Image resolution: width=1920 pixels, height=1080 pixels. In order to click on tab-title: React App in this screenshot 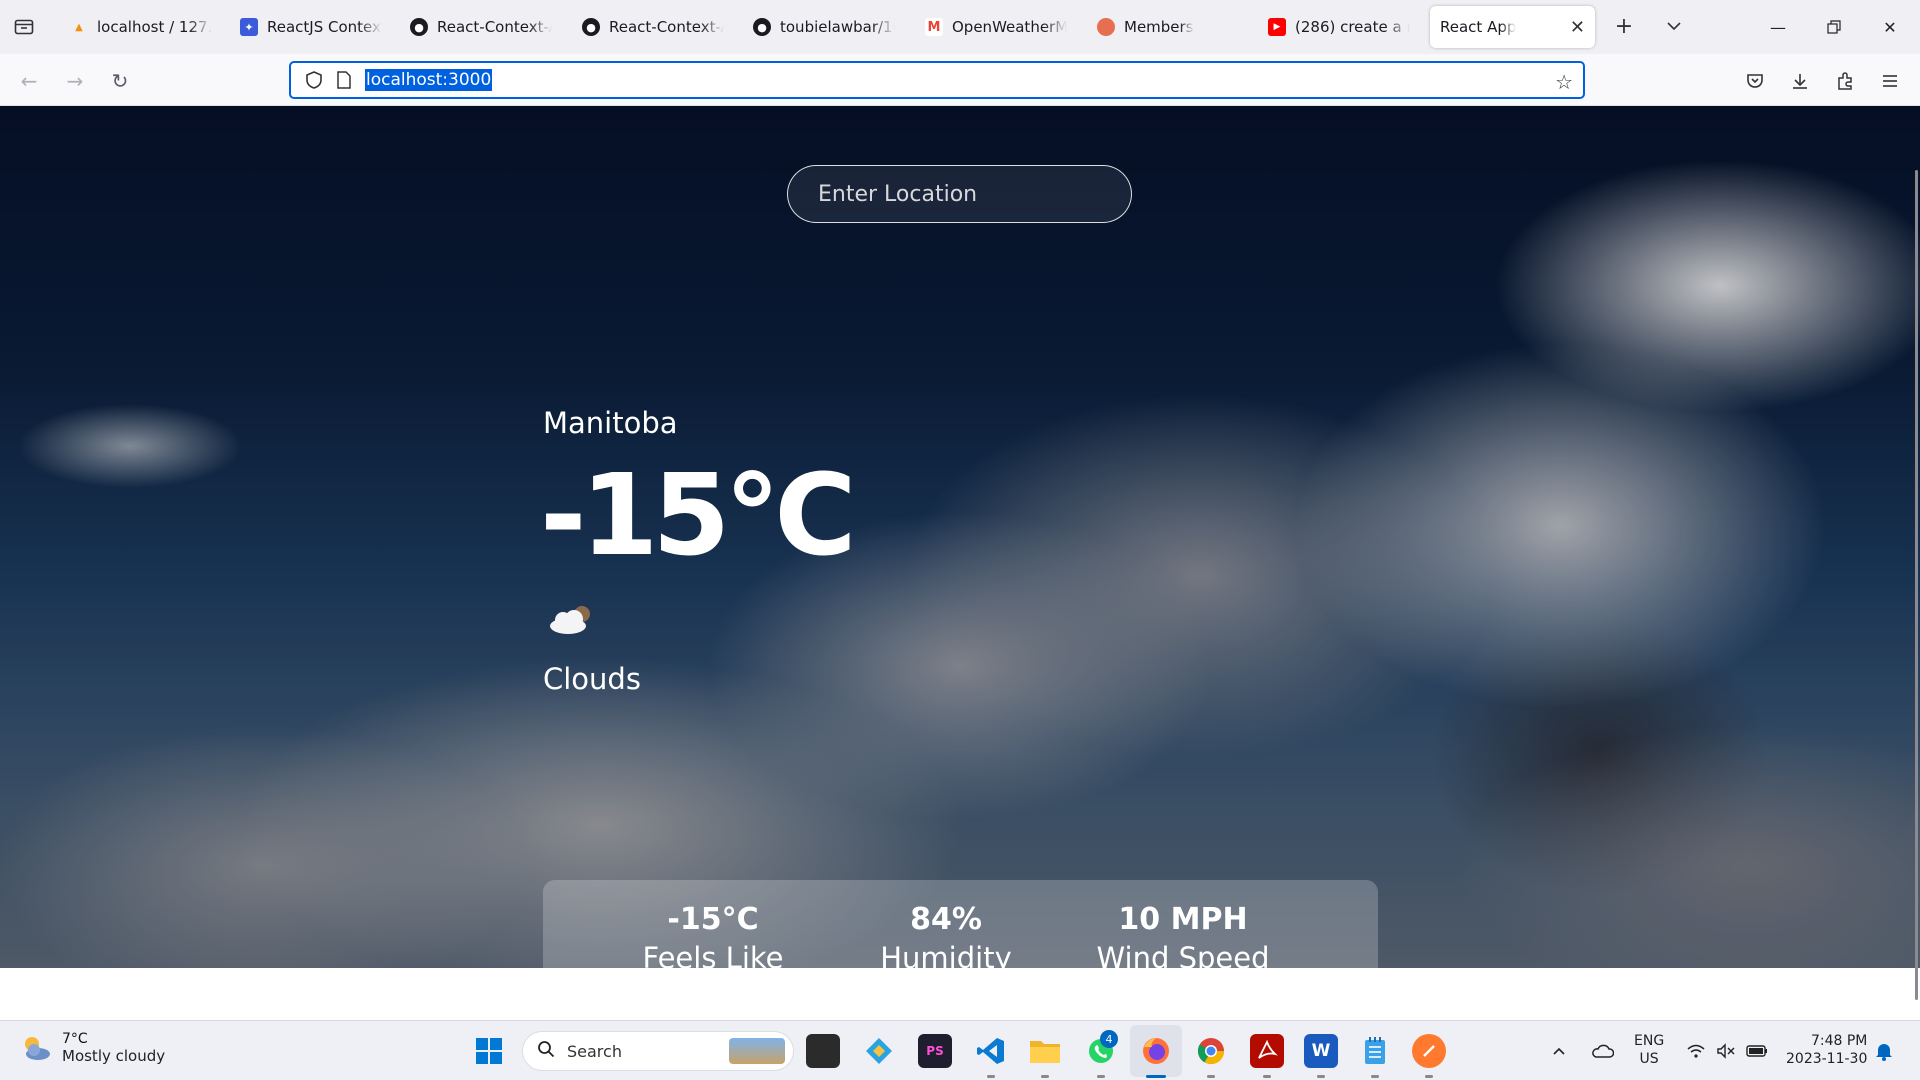, I will do `click(1478, 27)`.